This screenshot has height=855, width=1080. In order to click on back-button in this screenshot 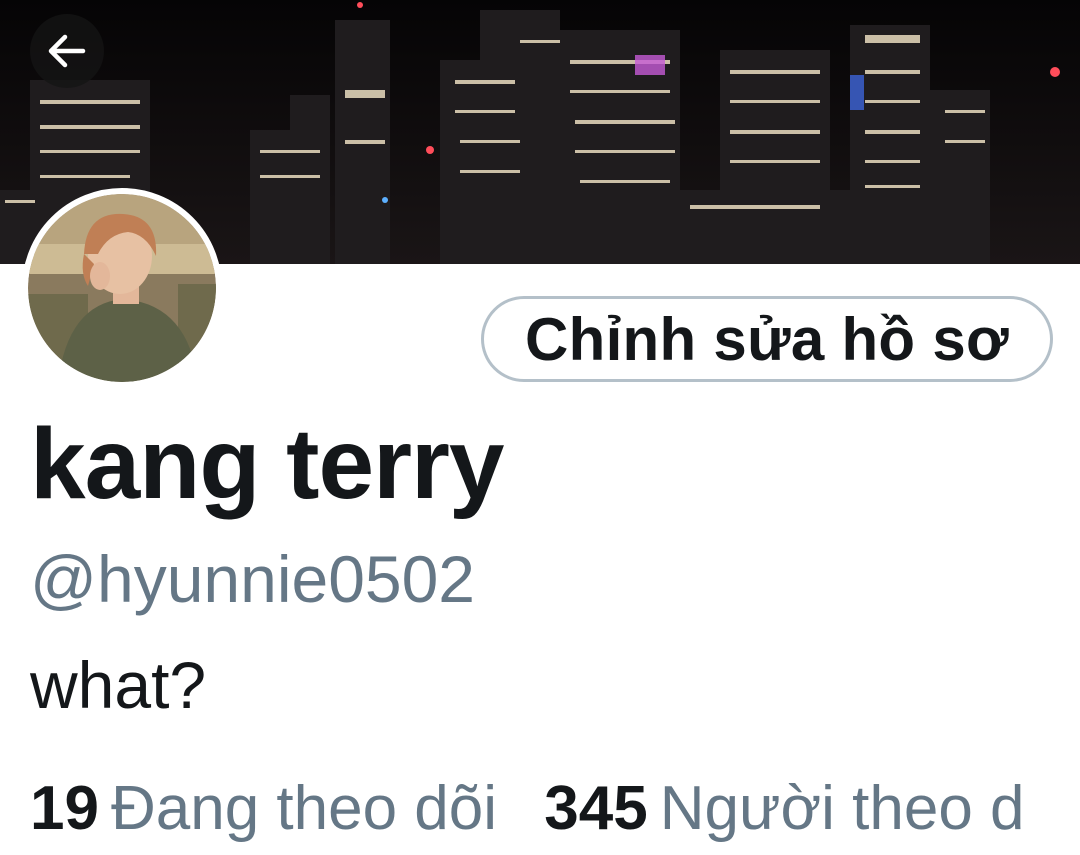, I will do `click(67, 51)`.